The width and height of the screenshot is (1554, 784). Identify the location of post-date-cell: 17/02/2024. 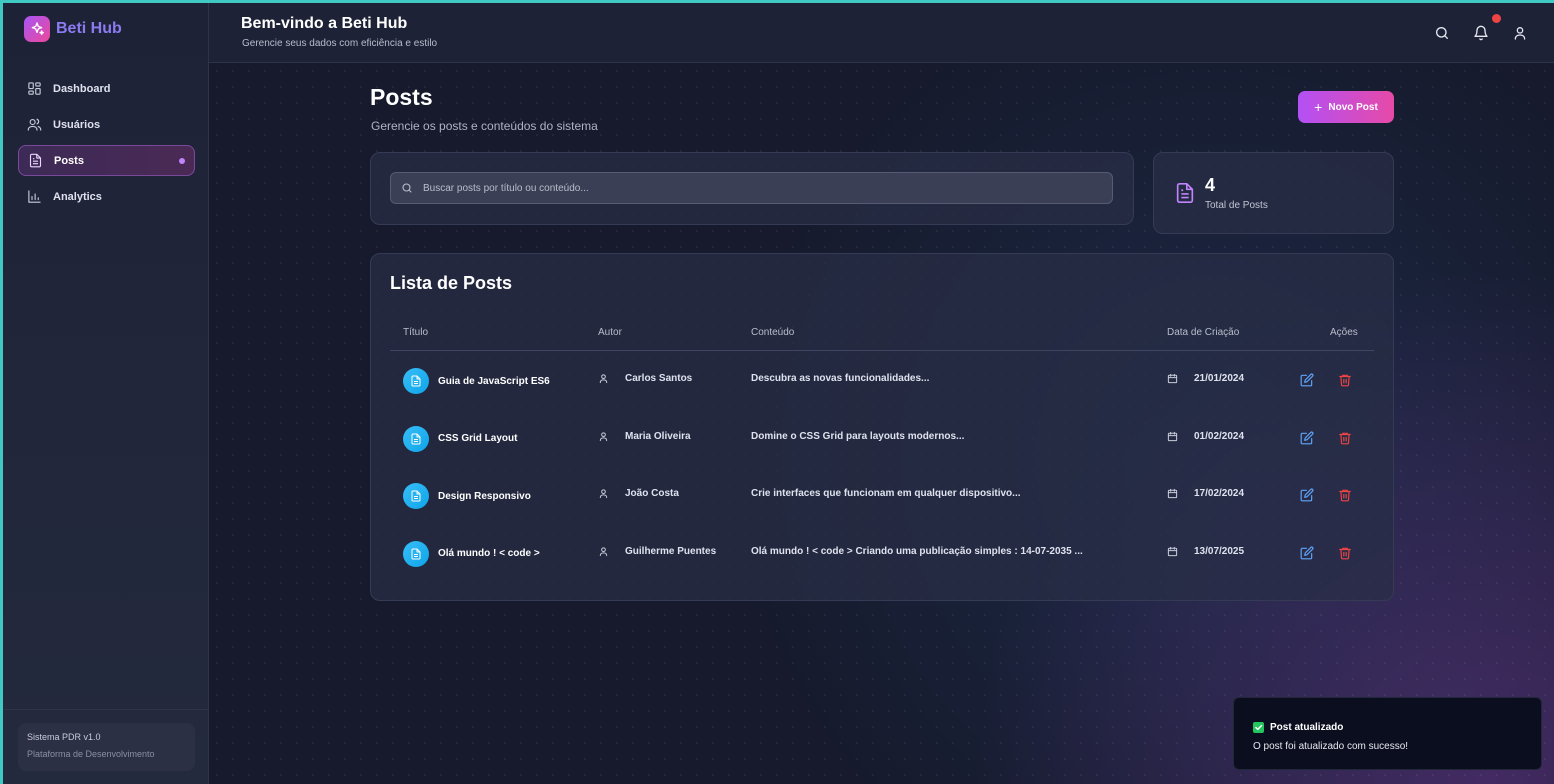
(1205, 493).